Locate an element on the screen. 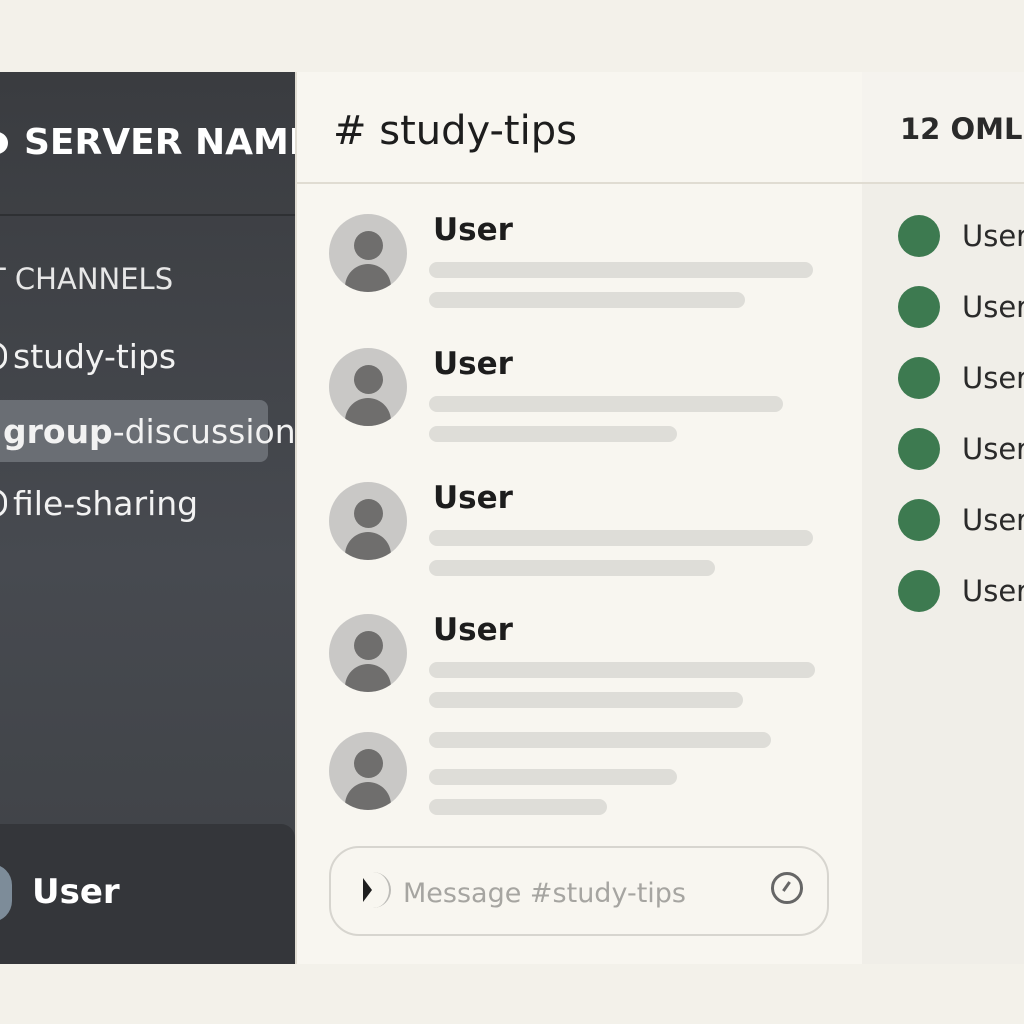 The image size is (1024, 1024). message-composer is located at coordinates (579, 891).